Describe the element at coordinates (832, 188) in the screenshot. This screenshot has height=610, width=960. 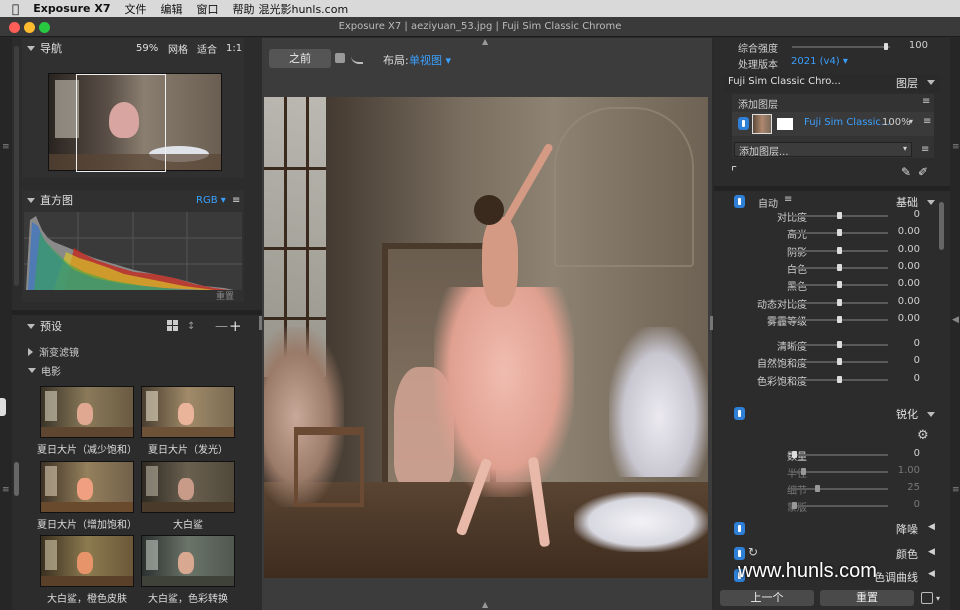
I see `right-splitter` at that location.